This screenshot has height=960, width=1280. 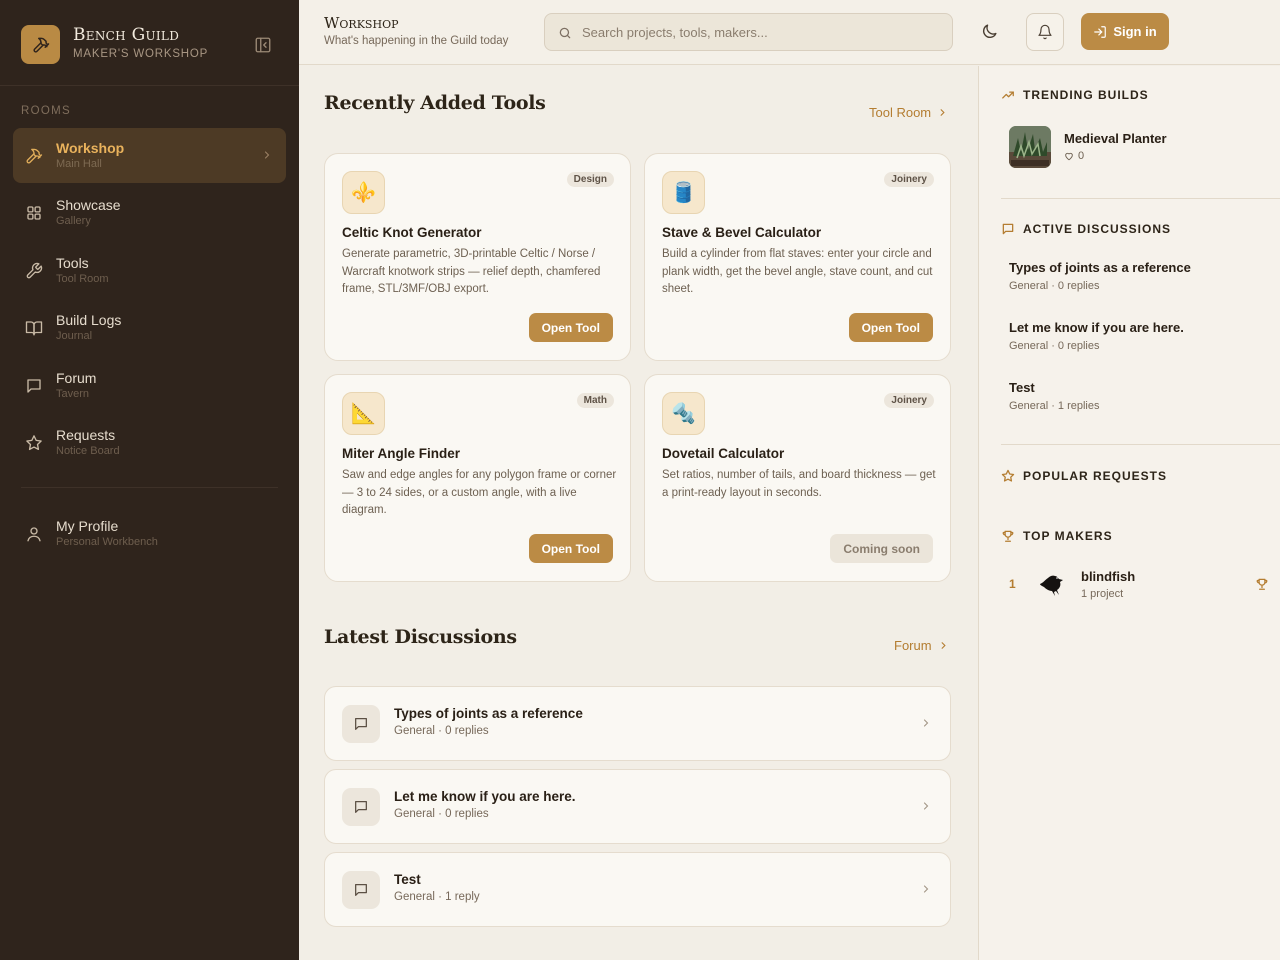 What do you see at coordinates (881, 548) in the screenshot?
I see `coming-soon-button: Coming soon` at bounding box center [881, 548].